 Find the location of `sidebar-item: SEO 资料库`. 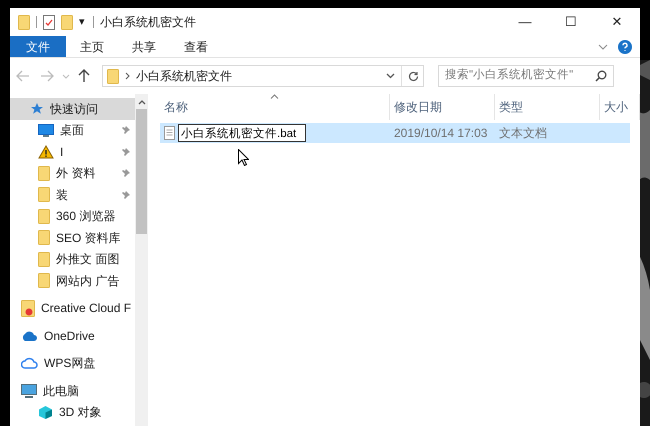

sidebar-item: SEO 资料库 is located at coordinates (72, 237).